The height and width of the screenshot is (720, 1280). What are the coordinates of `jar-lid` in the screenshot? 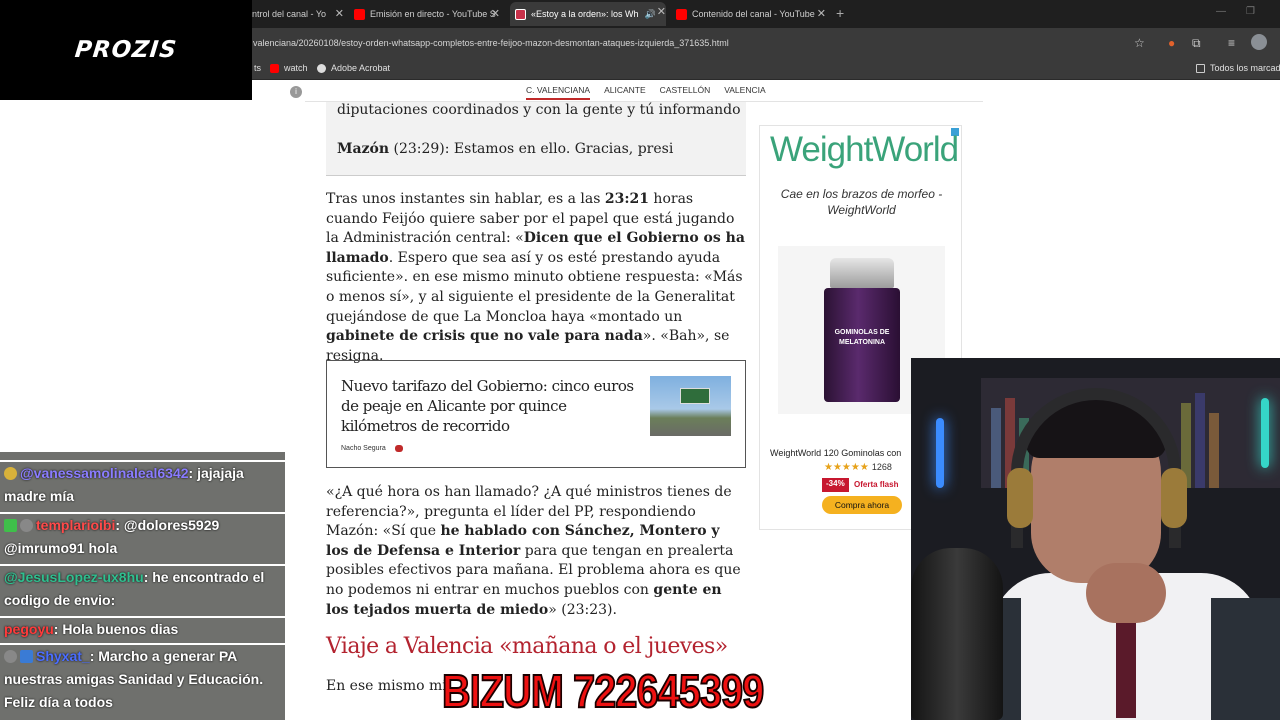 It's located at (862, 273).